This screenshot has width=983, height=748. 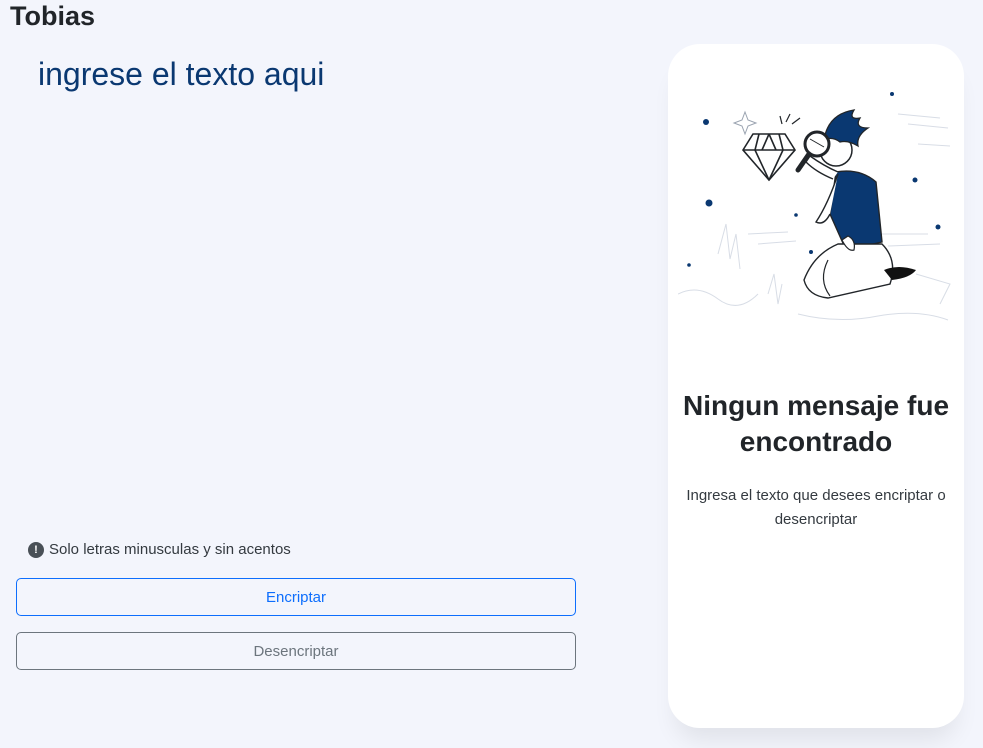 I want to click on encrypt-button: Encriptar, so click(x=296, y=597).